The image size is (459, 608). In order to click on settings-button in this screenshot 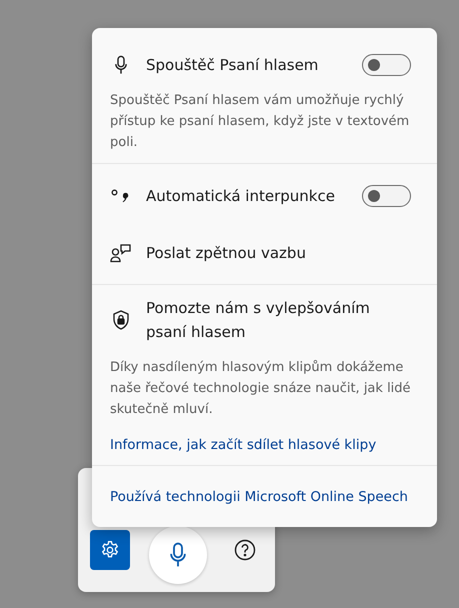, I will do `click(110, 550)`.